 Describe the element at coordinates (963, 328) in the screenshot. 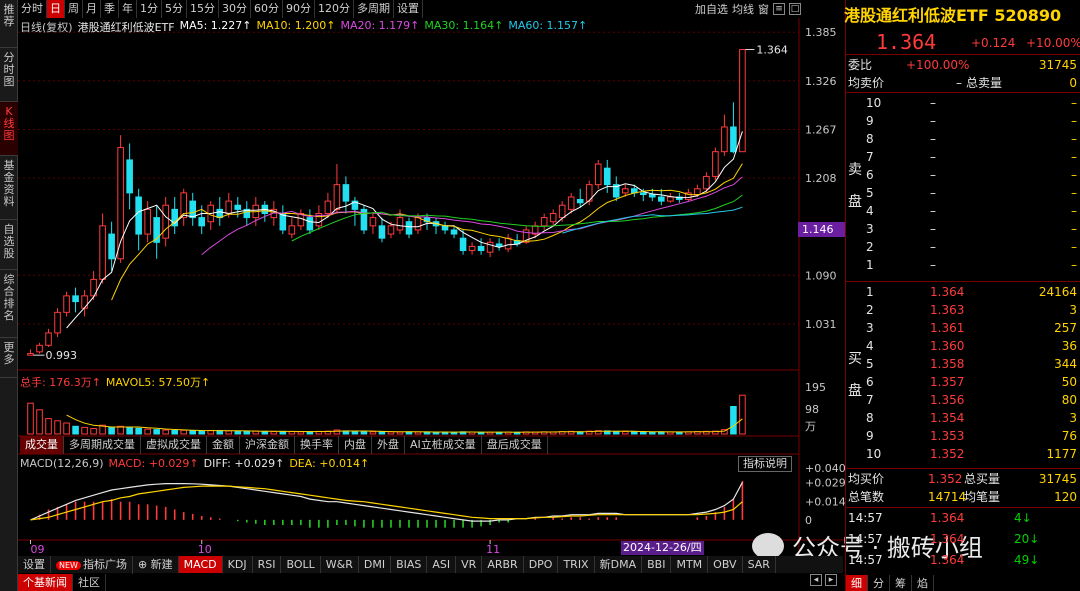

I see `buys-row: 3 1.361 257` at that location.